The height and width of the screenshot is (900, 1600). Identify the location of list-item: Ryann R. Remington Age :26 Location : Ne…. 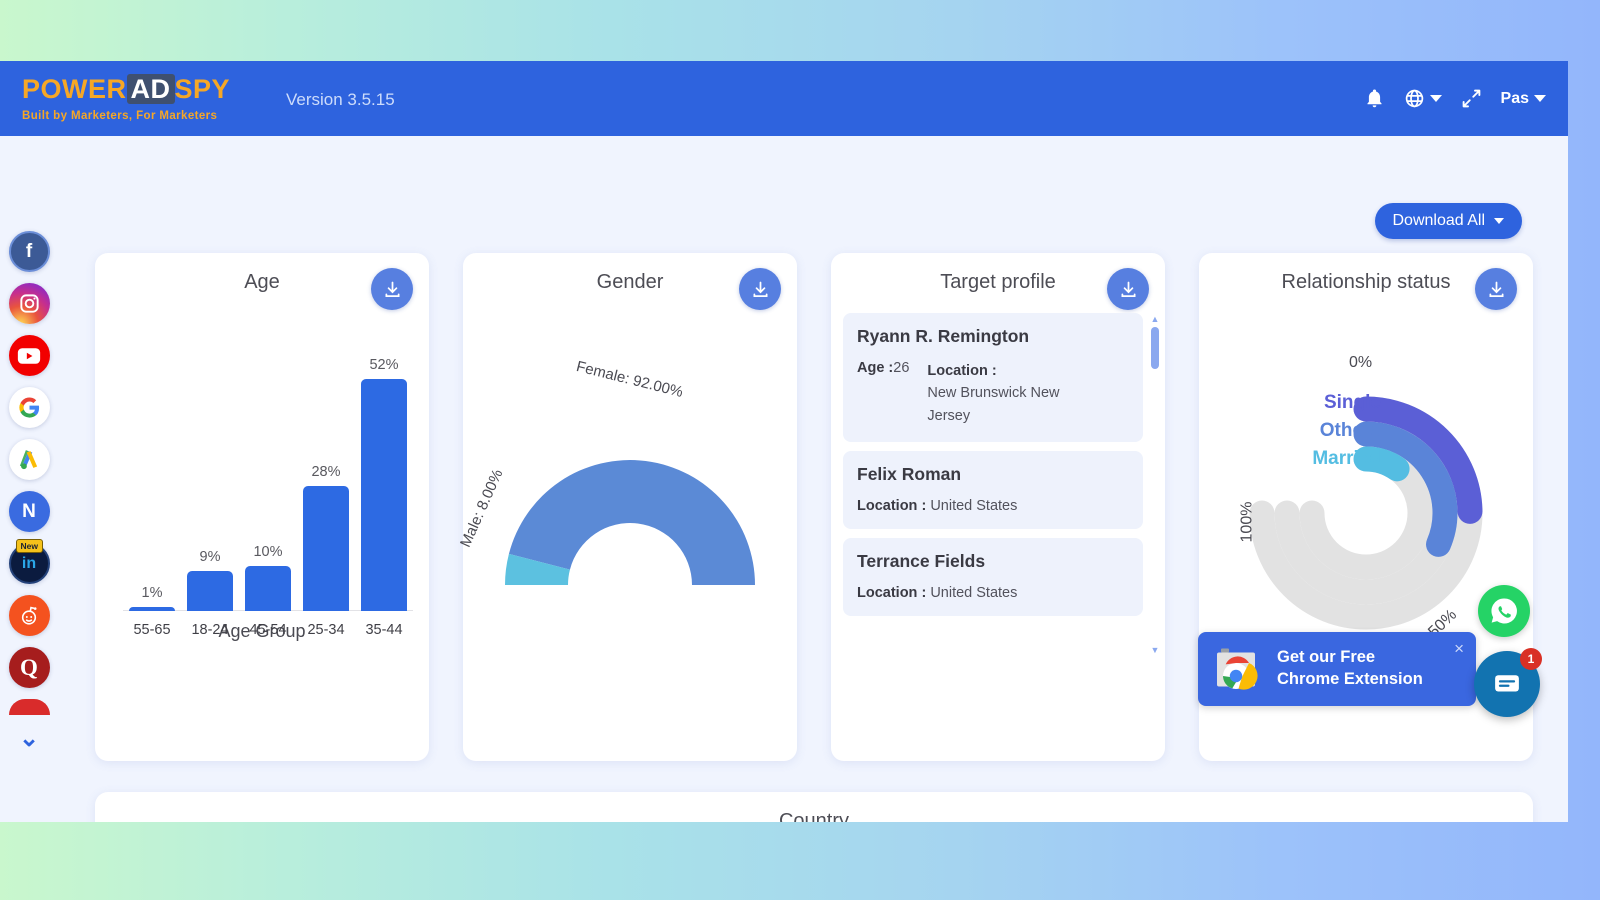
(993, 378).